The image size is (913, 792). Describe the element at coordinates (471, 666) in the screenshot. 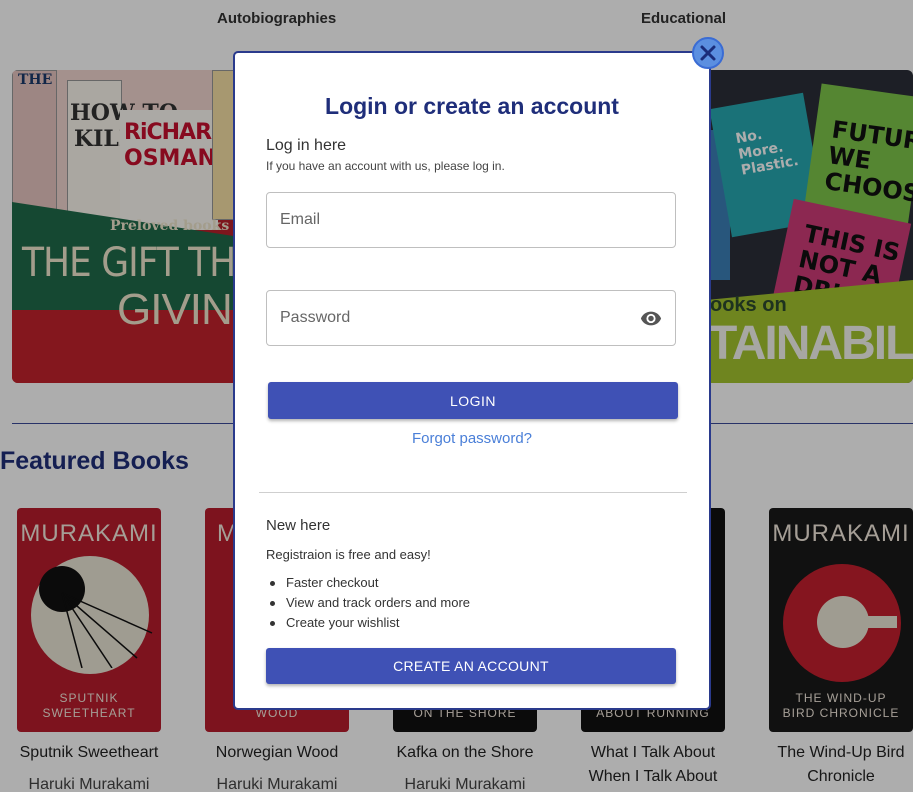

I see `create-account-button: CREATE AN ACCOUNT` at that location.